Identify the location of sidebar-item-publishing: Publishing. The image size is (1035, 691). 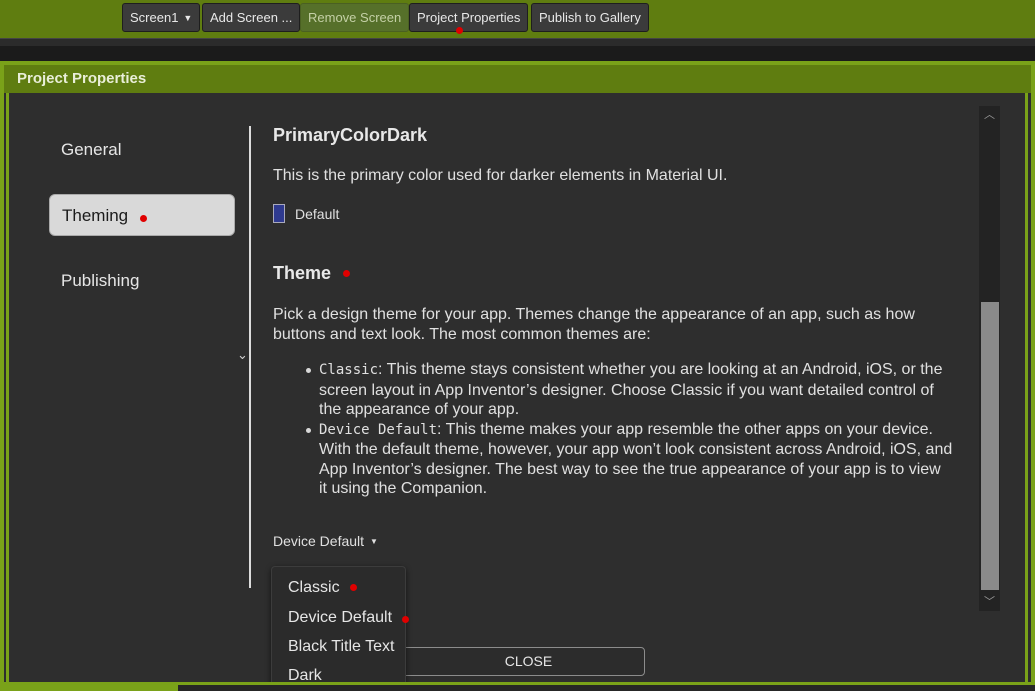
(142, 281).